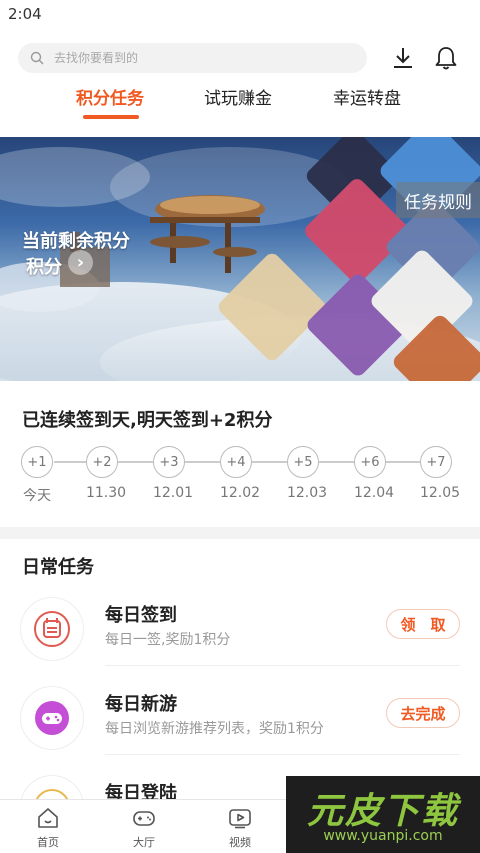  I want to click on points-value: 积分, so click(44, 267).